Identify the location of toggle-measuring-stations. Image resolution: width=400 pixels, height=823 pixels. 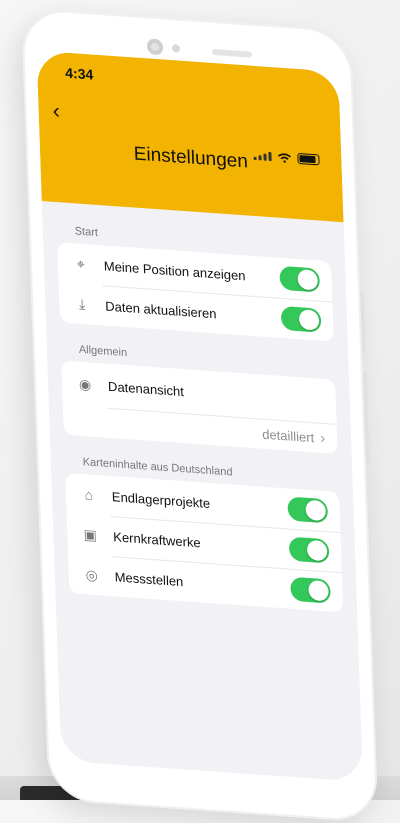
(310, 590).